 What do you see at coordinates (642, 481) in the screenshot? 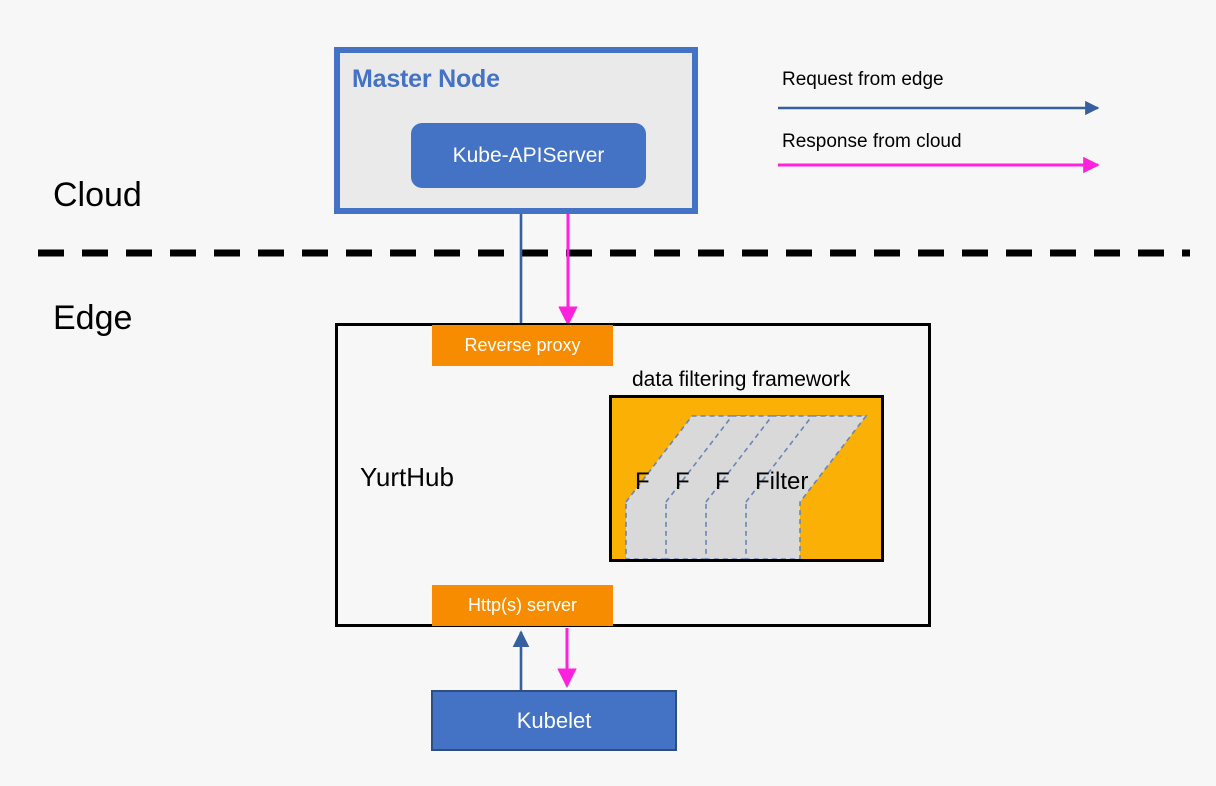
I see `filter-panel-label-1: F` at bounding box center [642, 481].